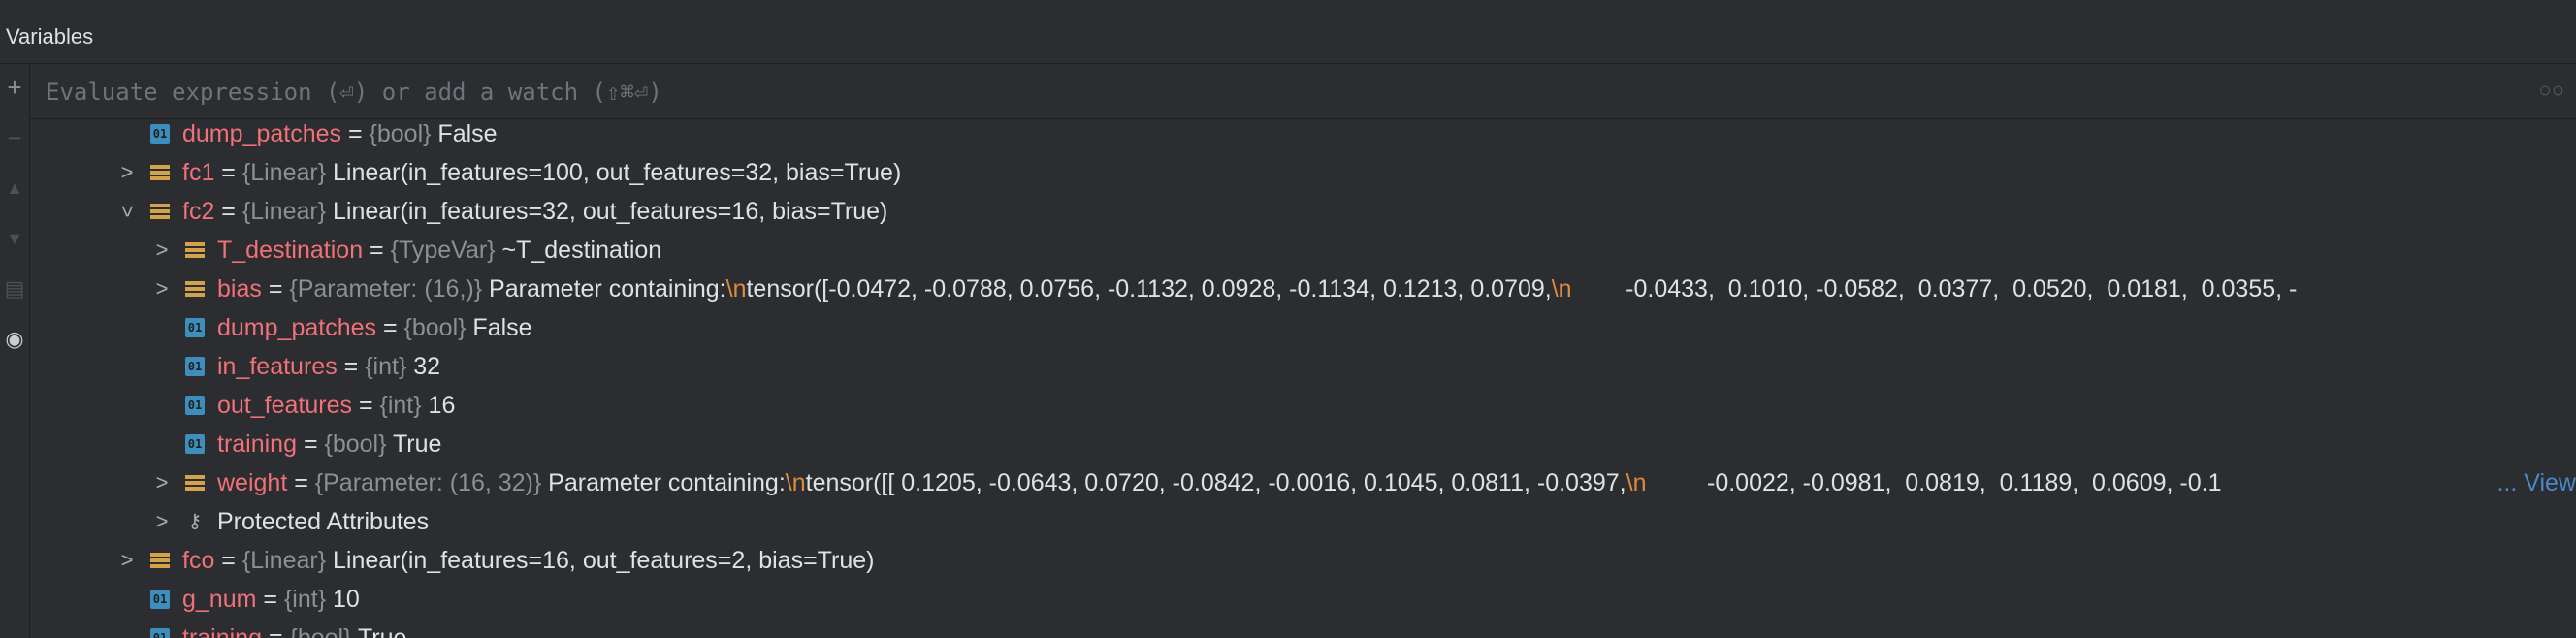 This screenshot has width=2576, height=638. I want to click on protected-attributes-label: Protected Attributes, so click(323, 521).